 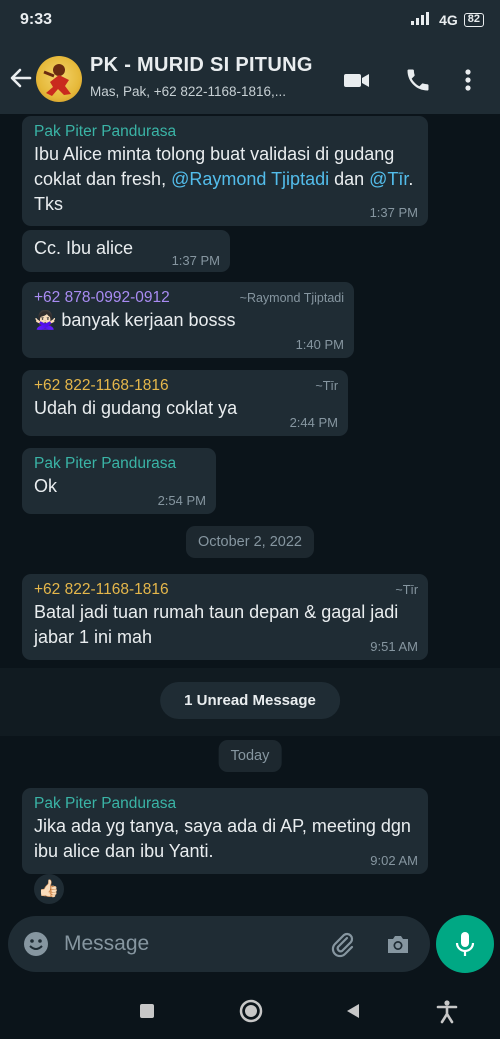 What do you see at coordinates (313, 422) in the screenshot?
I see `message-time: 2:44 PM` at bounding box center [313, 422].